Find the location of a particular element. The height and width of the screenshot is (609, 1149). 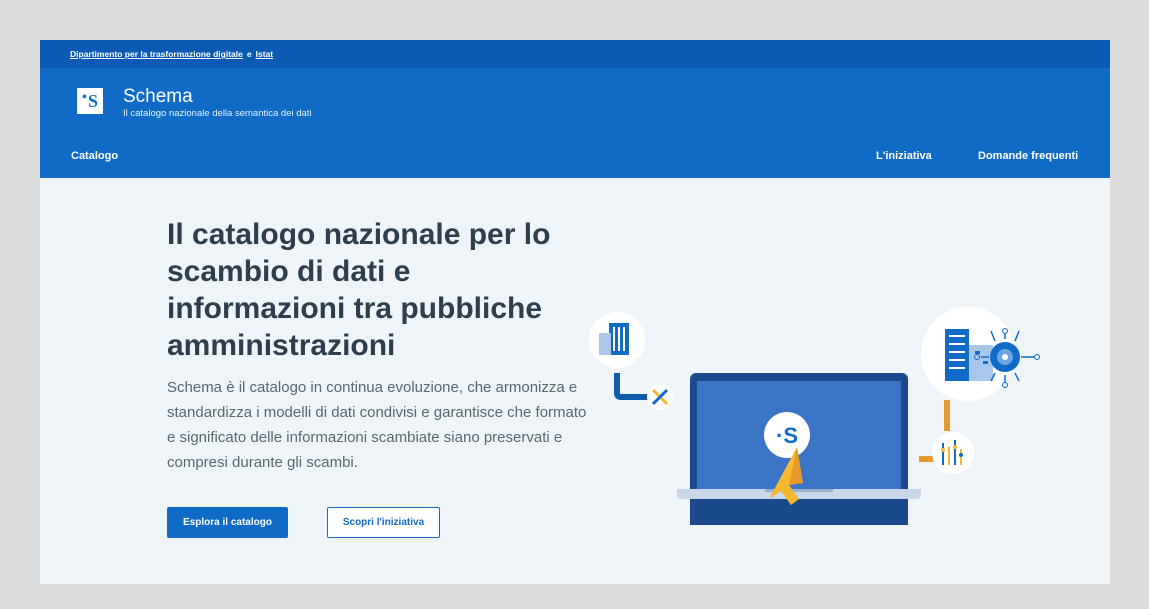

analytics-icon is located at coordinates (953, 453).